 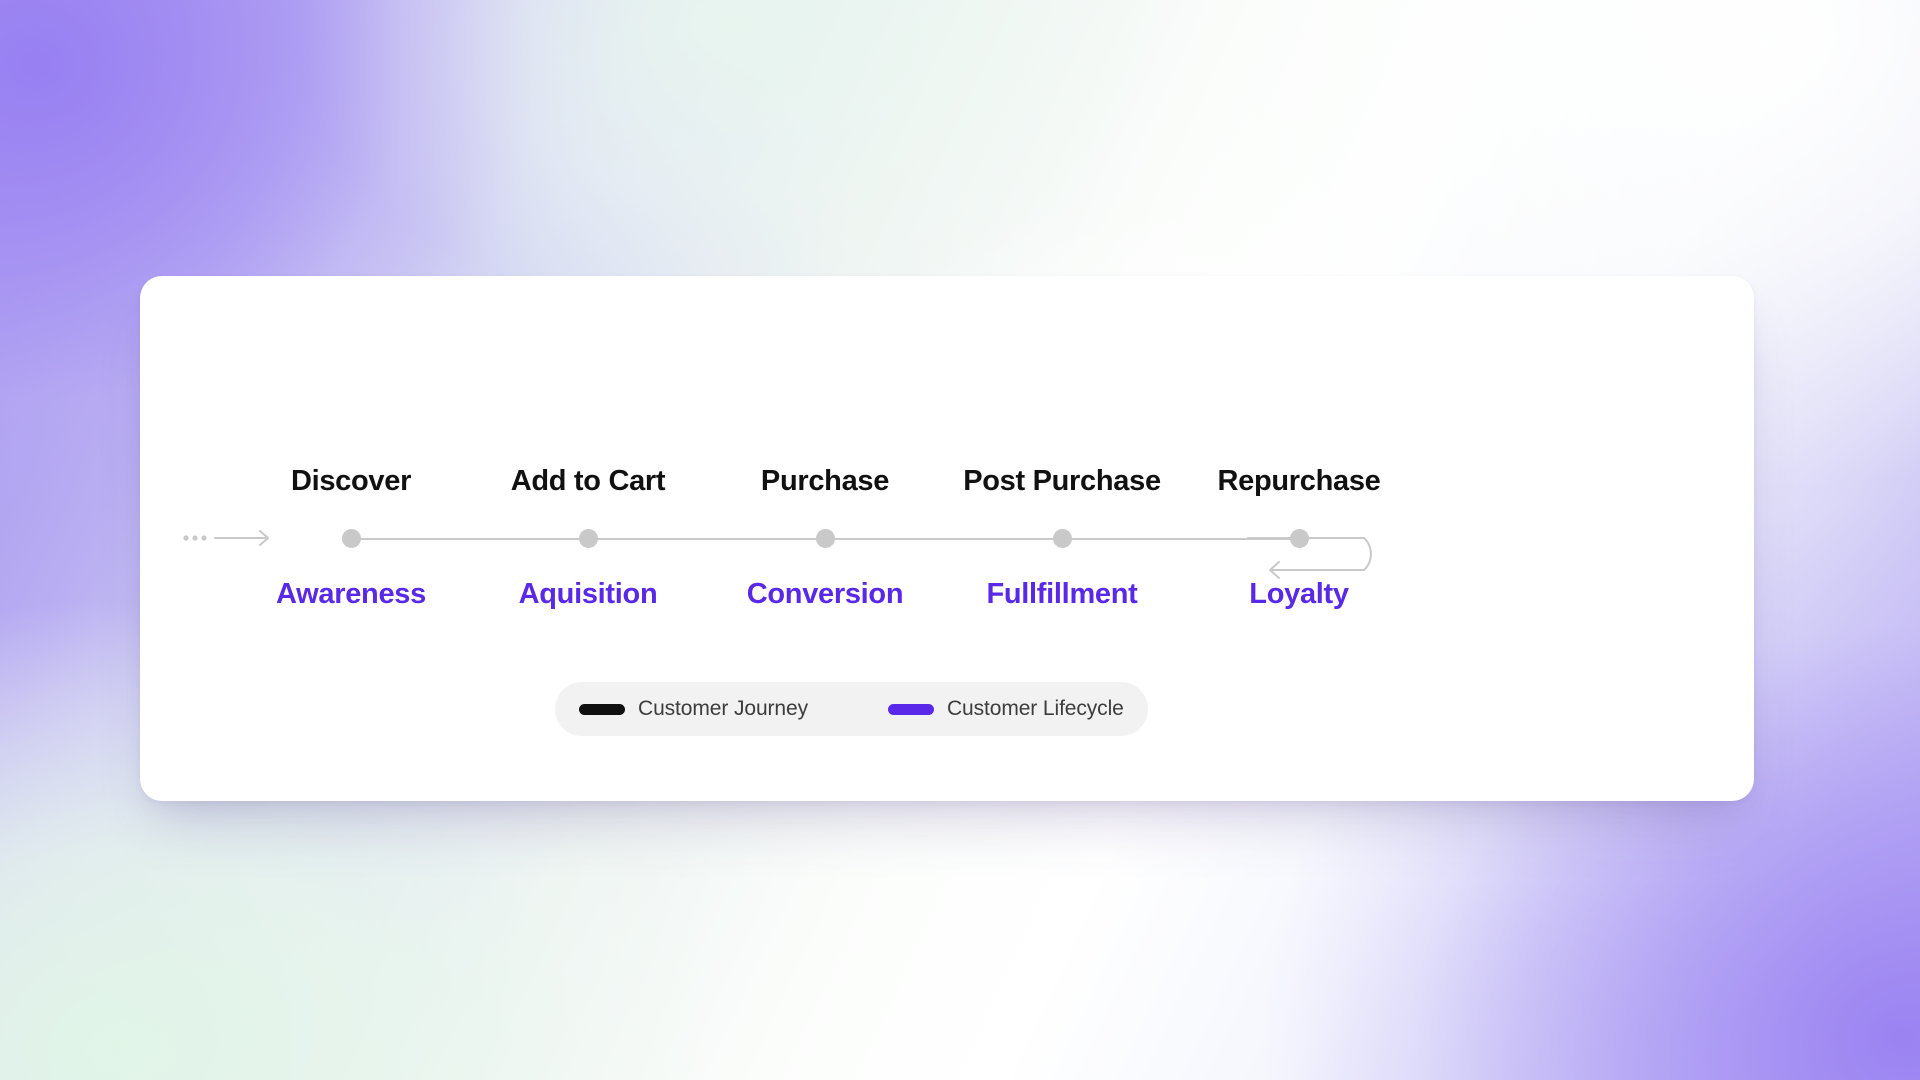 I want to click on dots-arrow-right-icon, so click(x=226, y=538).